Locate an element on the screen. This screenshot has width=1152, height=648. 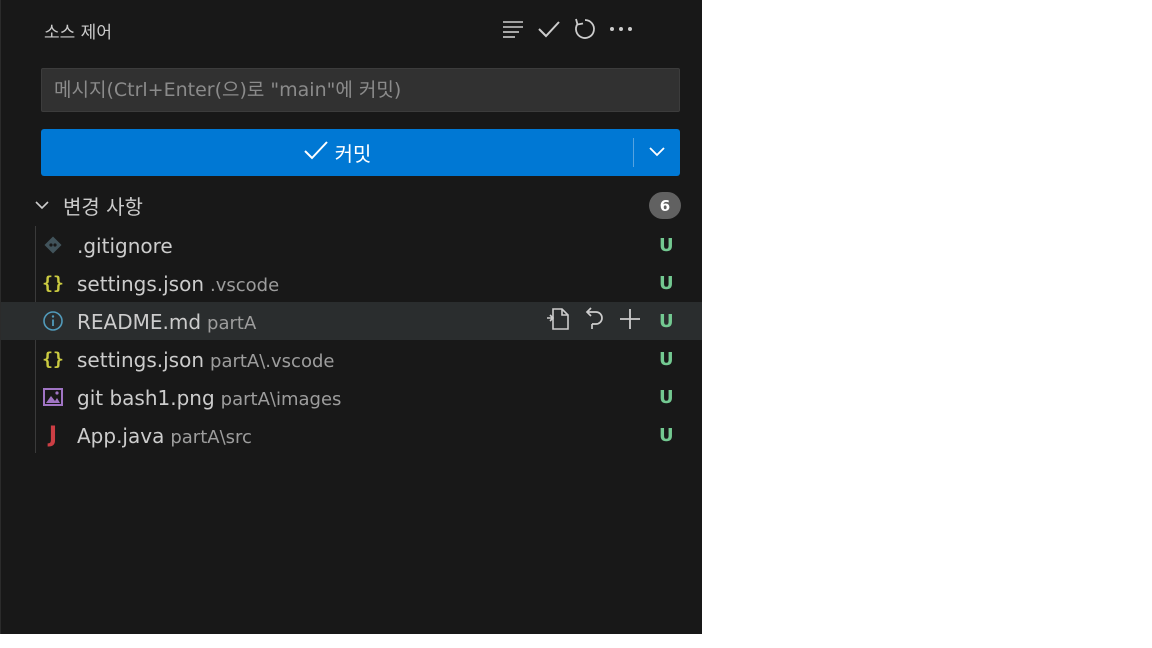
refresh-button is located at coordinates (585, 29).